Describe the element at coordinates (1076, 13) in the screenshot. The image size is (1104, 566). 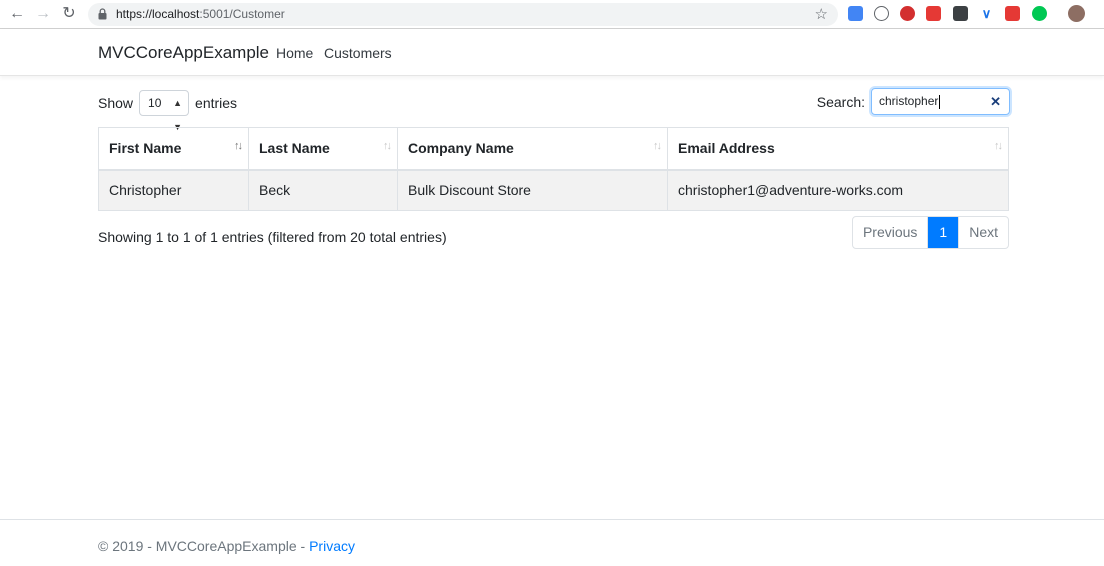
I see `profile-avatar` at that location.